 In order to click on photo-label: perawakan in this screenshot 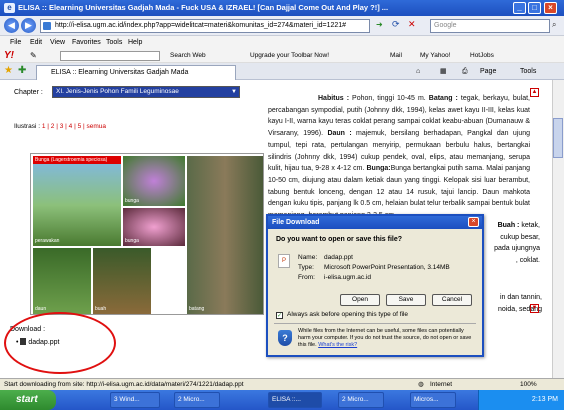, I will do `click(47, 241)`.